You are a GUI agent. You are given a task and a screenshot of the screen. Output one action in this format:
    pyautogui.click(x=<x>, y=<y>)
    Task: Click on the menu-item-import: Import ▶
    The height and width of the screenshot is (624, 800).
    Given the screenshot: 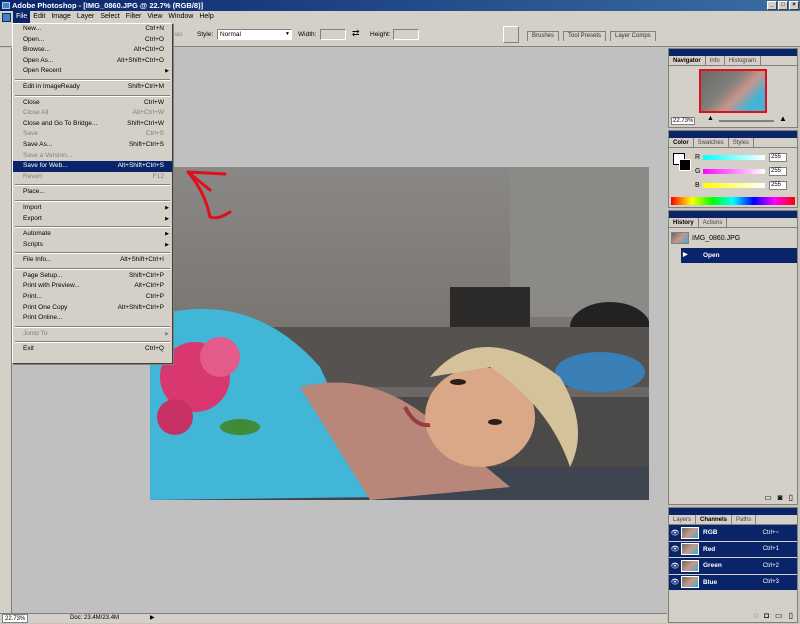 What is the action you would take?
    pyautogui.click(x=92, y=208)
    